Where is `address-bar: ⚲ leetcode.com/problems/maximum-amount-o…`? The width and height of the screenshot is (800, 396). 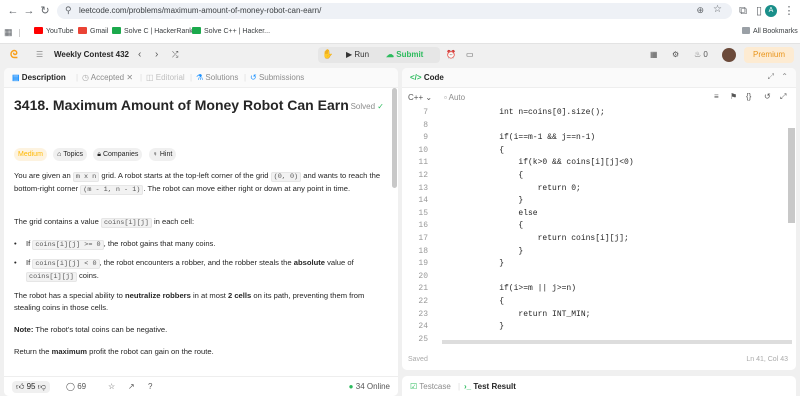 address-bar: ⚲ leetcode.com/problems/maximum-amount-o… is located at coordinates (394, 11).